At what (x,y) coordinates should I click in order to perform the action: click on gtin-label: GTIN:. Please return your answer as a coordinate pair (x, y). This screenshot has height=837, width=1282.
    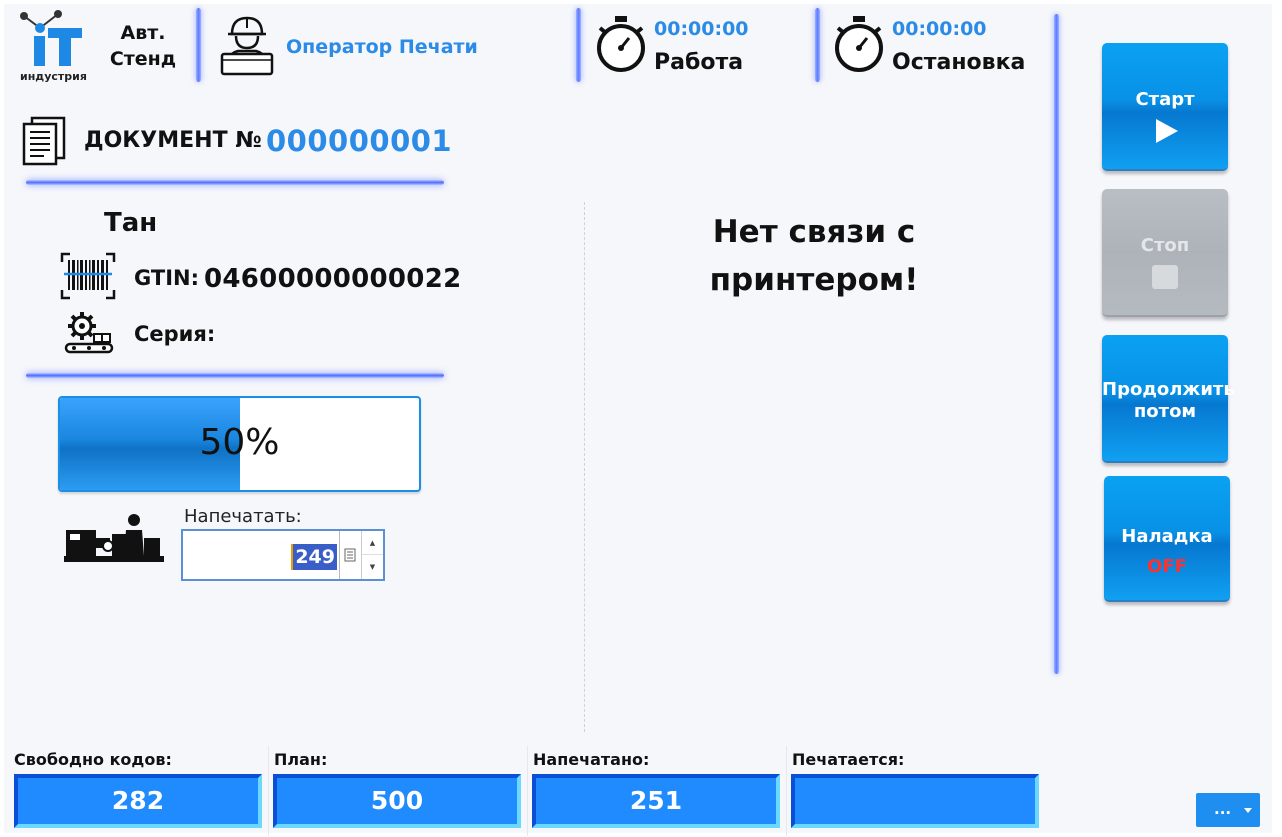
    Looking at the image, I should click on (166, 278).